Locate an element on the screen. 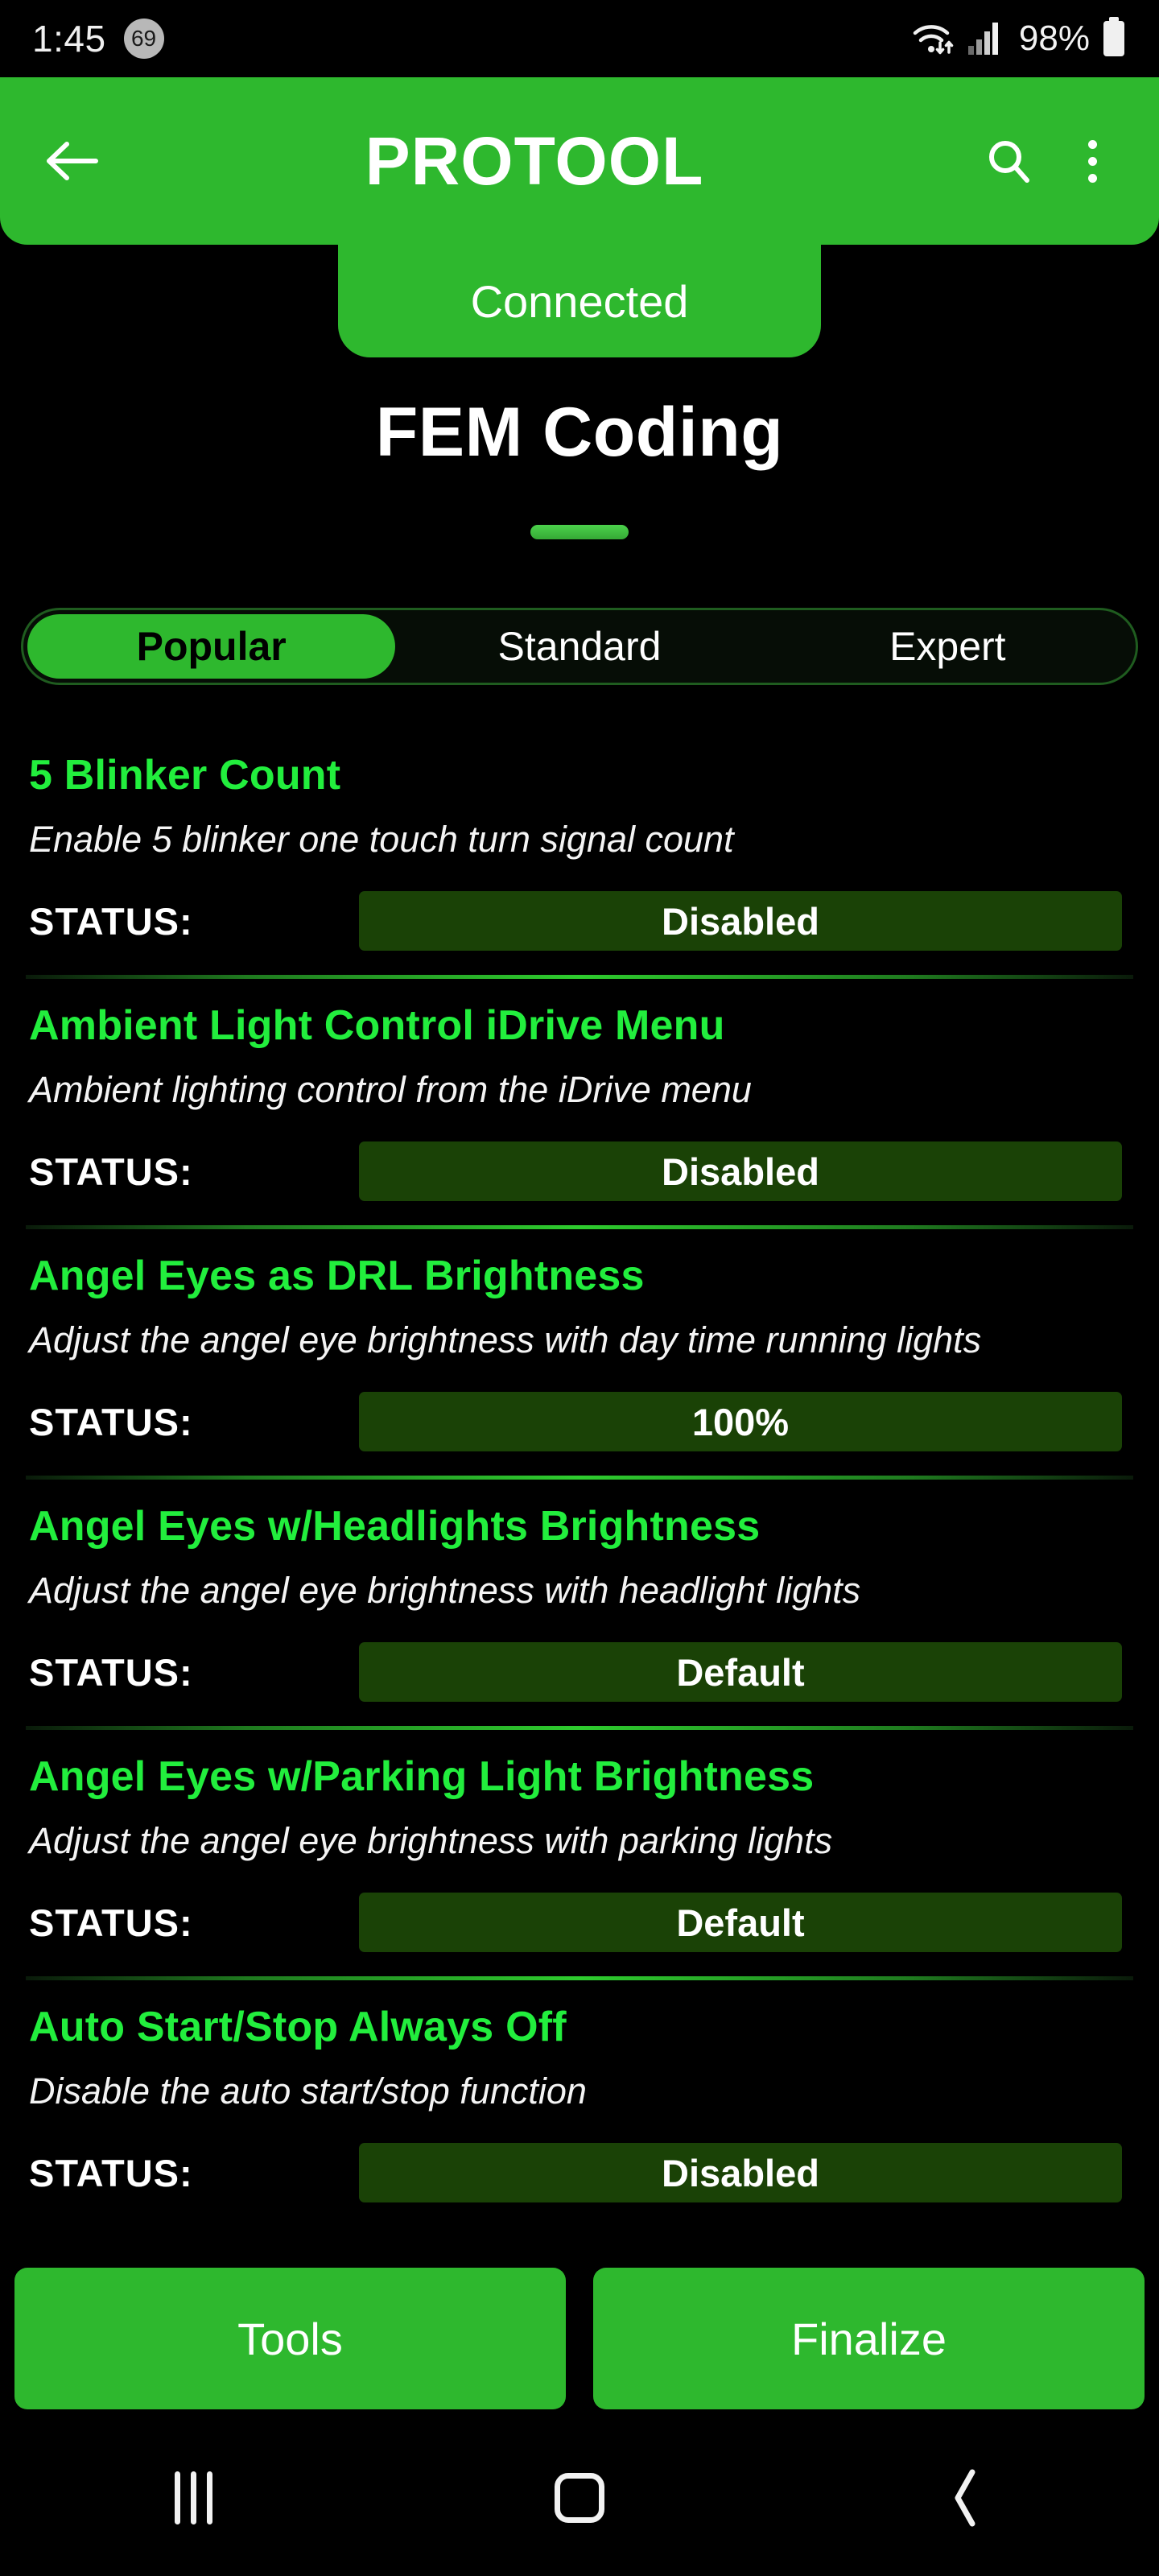 The image size is (1159, 2576). page-title: FEM Coding is located at coordinates (579, 432).